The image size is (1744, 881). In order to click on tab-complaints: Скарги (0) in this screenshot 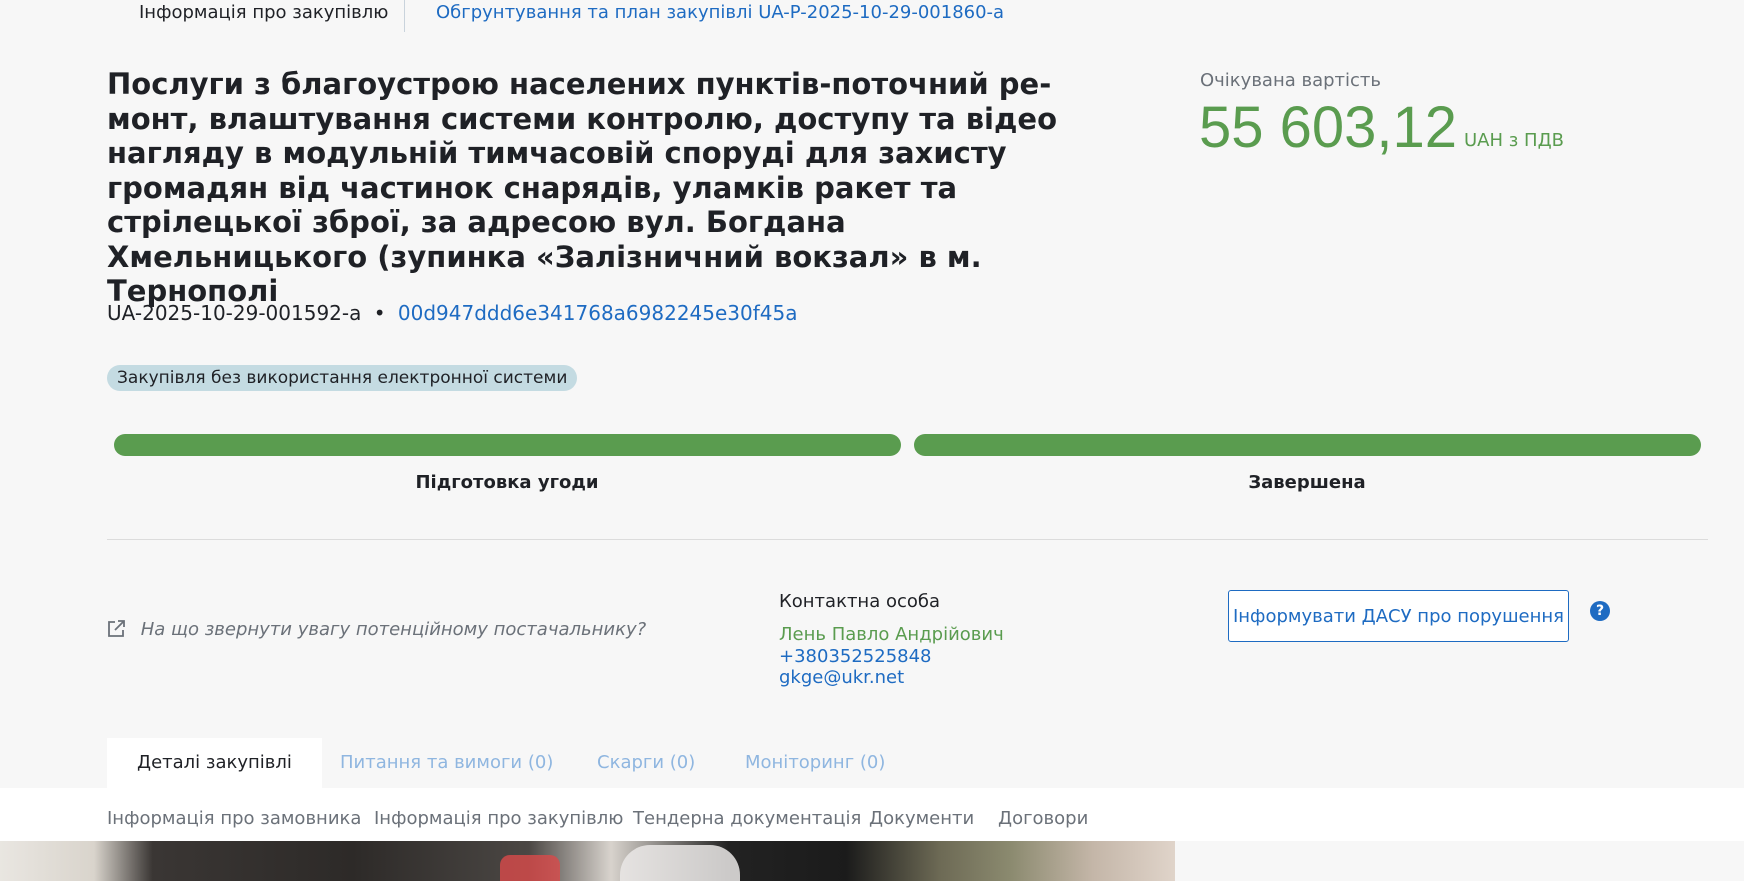, I will do `click(646, 763)`.